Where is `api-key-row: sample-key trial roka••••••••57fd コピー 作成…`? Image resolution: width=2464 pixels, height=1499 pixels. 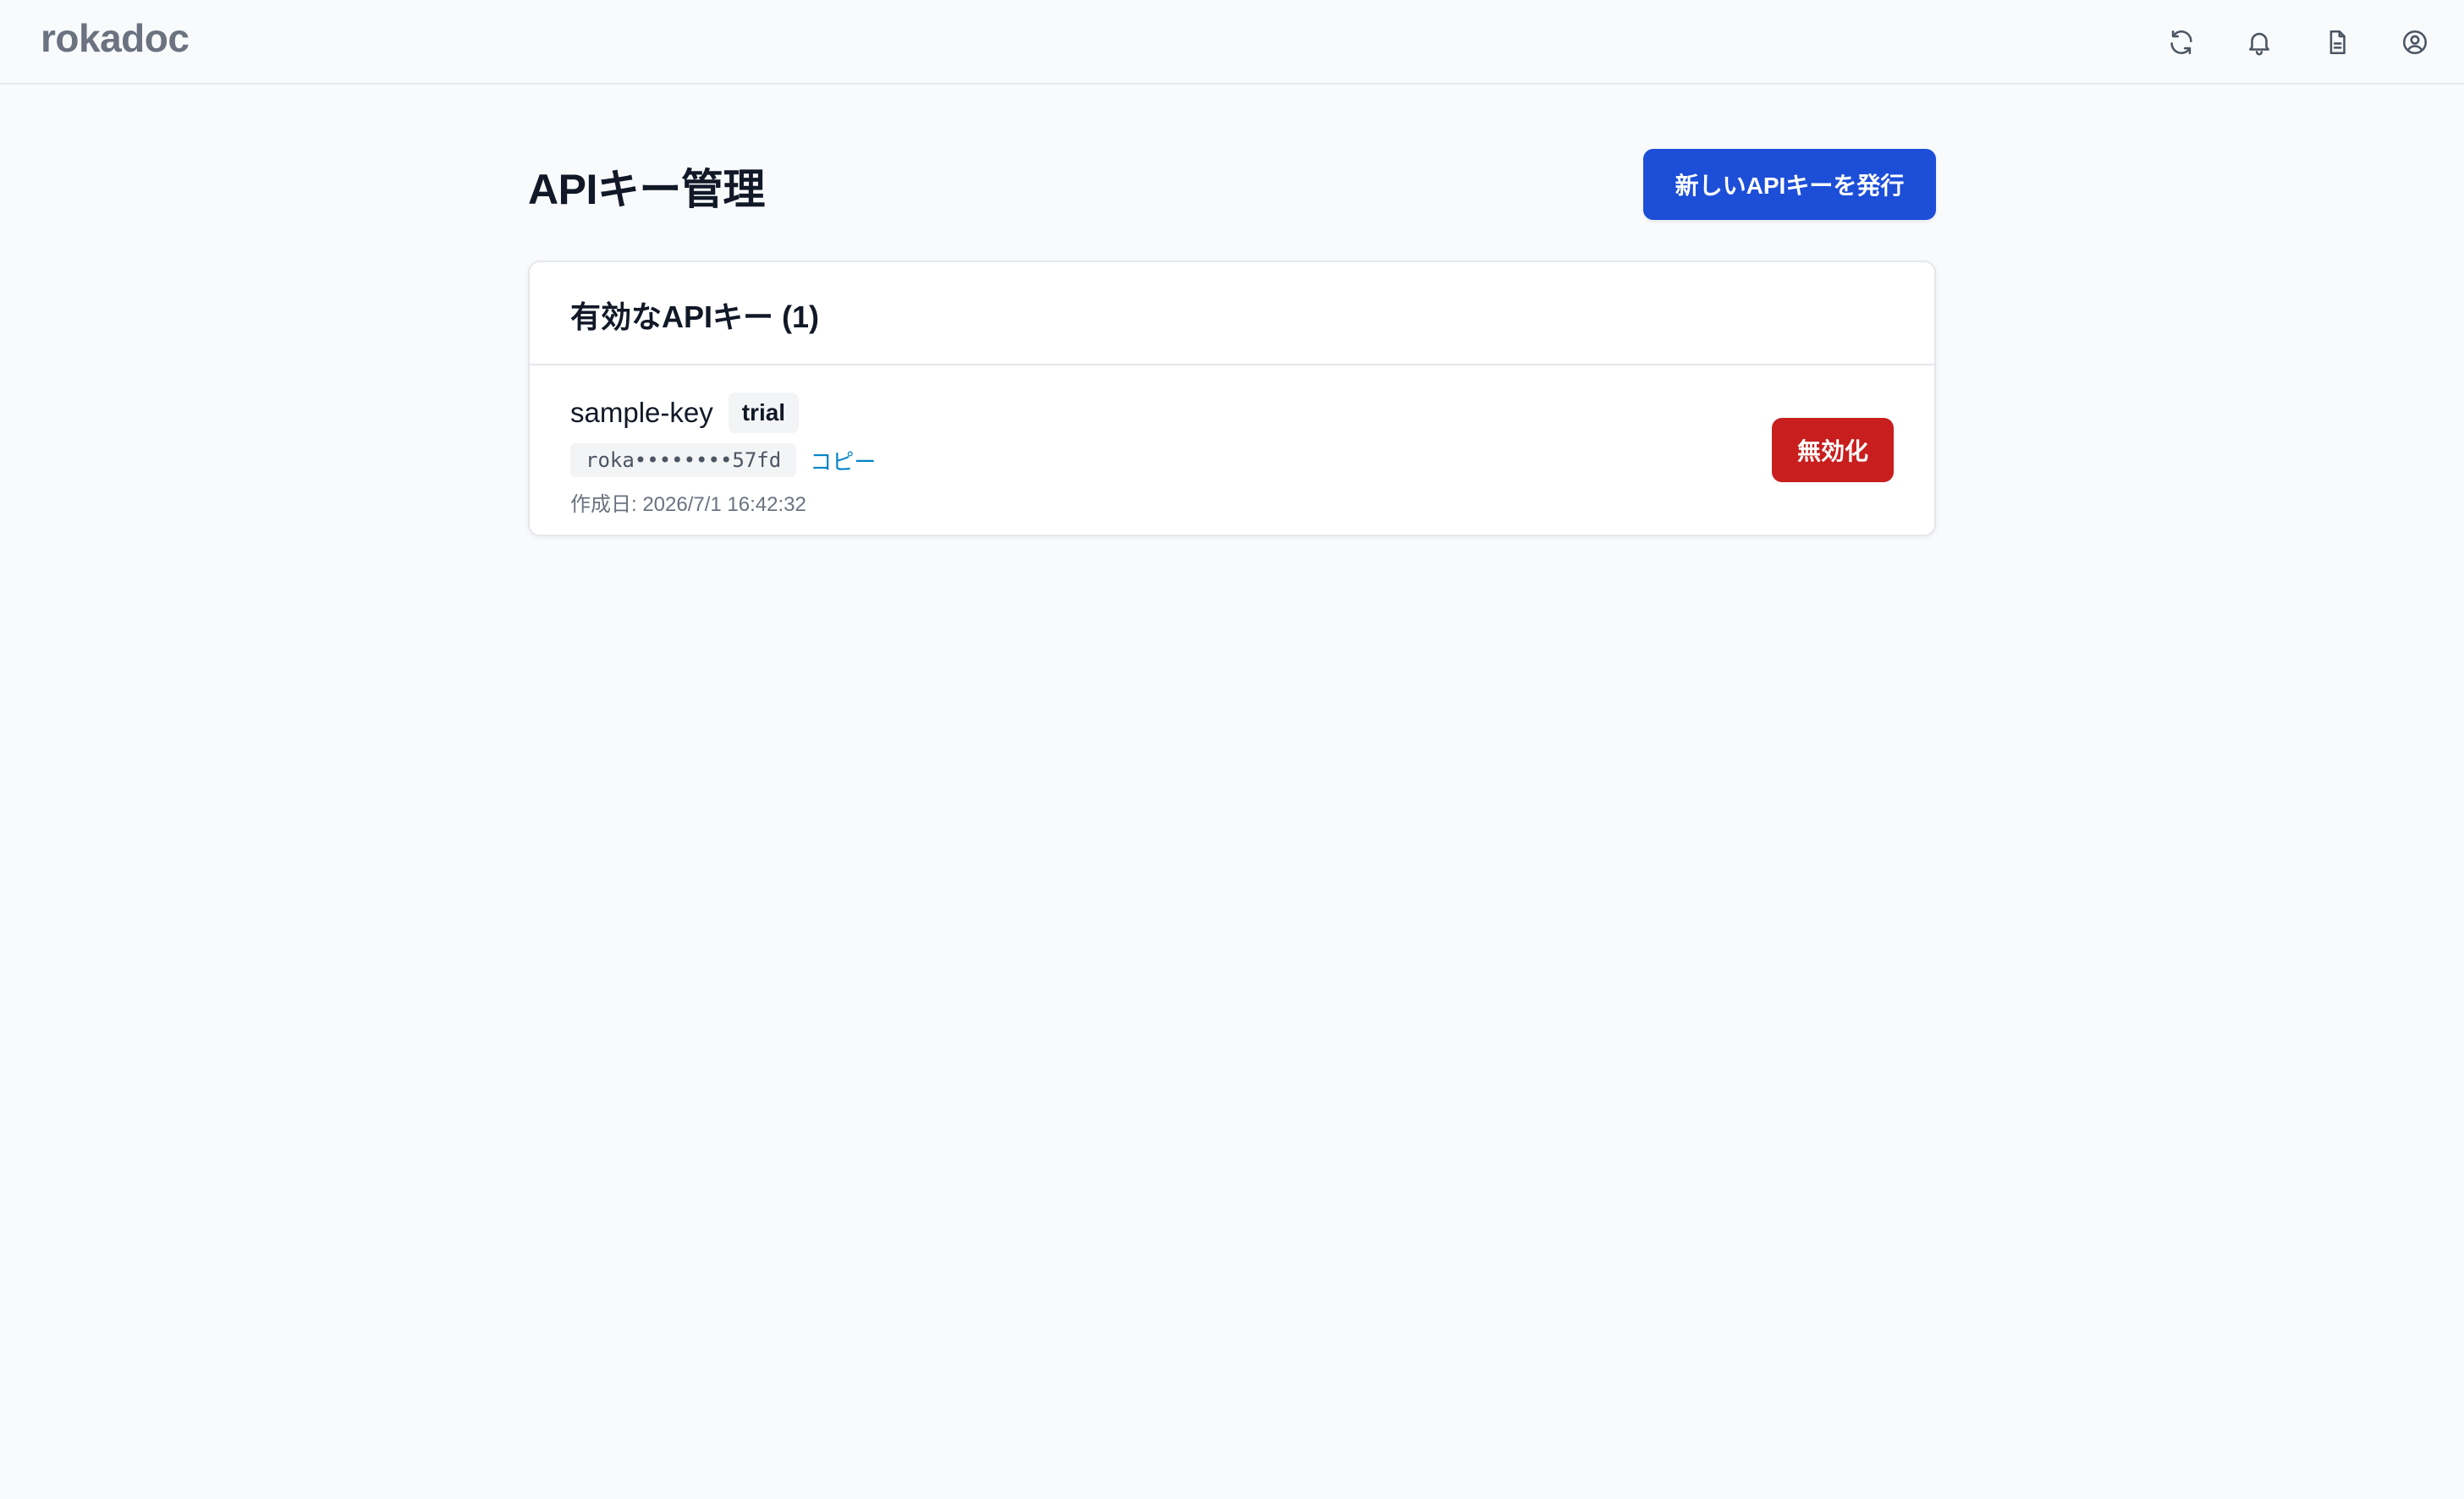
api-key-row: sample-key trial roka••••••••57fd コピー 作成… is located at coordinates (1232, 450).